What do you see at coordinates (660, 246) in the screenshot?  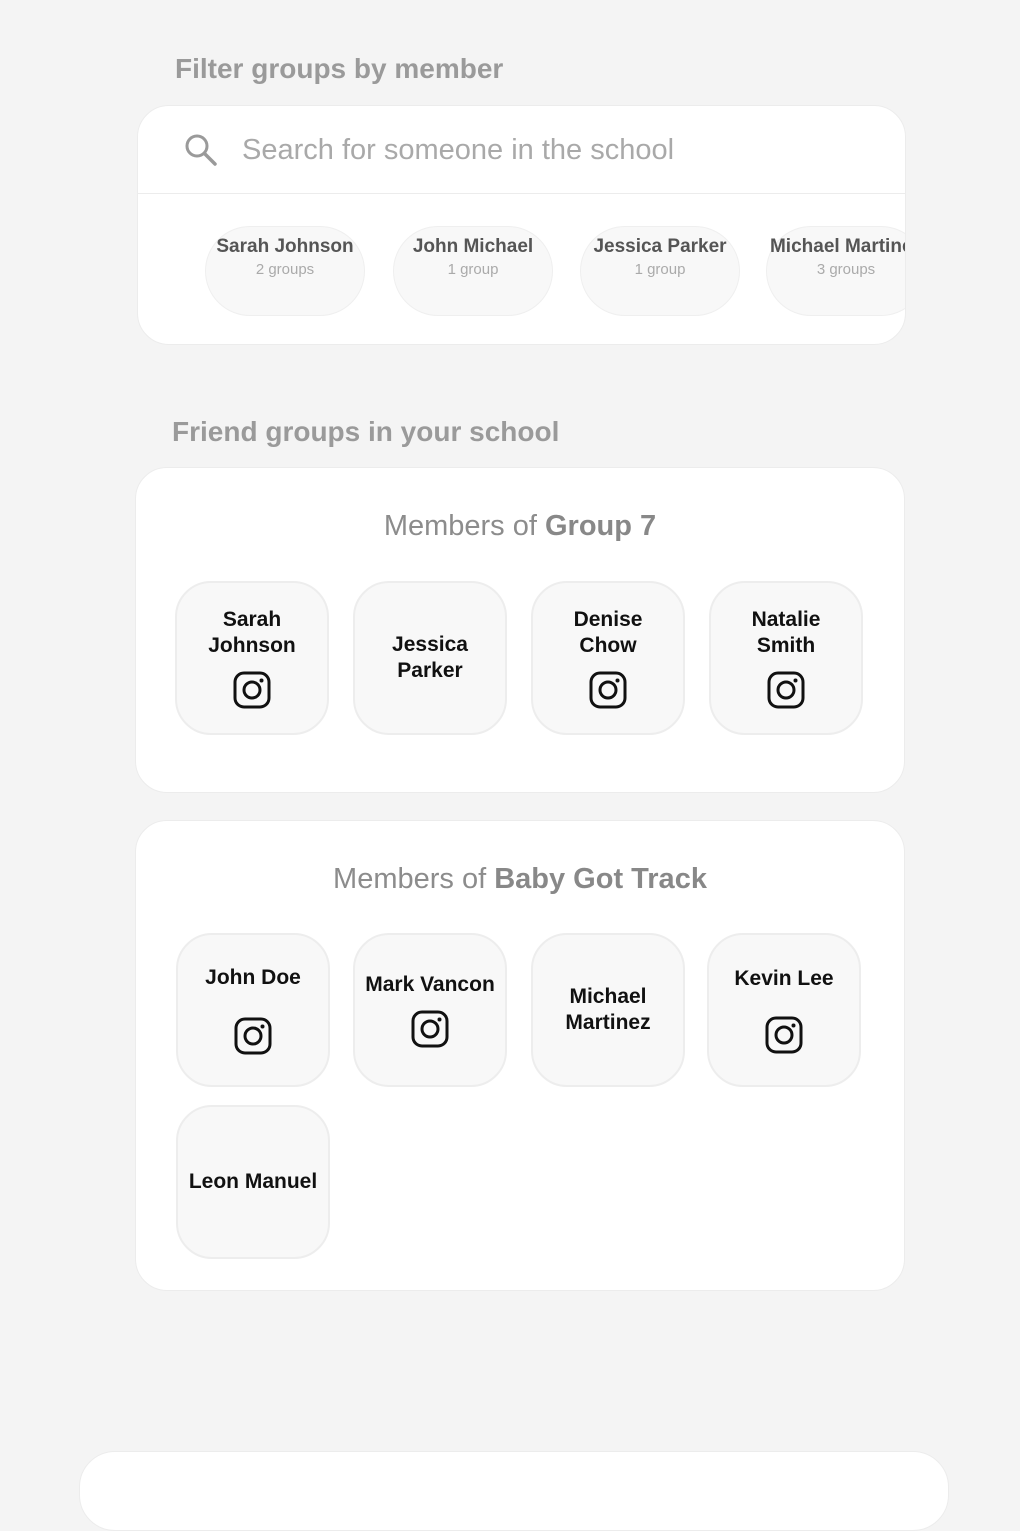 I see `chip-name: Jessica Parker` at bounding box center [660, 246].